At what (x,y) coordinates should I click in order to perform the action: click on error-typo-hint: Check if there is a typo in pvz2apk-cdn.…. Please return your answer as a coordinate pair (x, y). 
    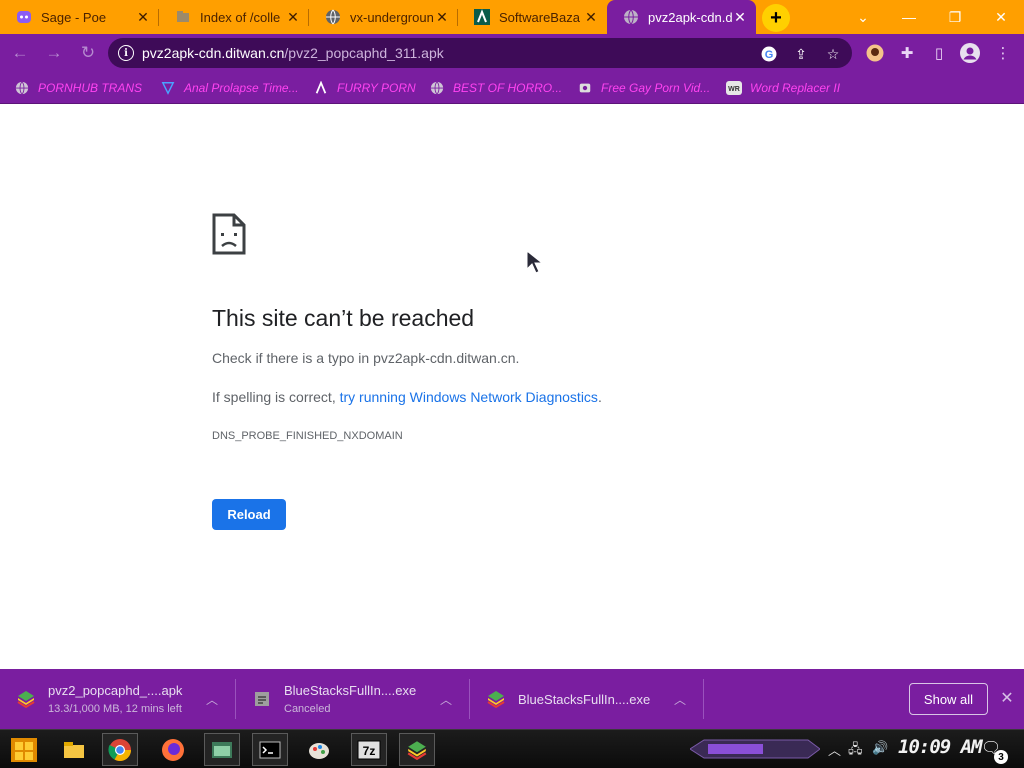
    Looking at the image, I should click on (366, 358).